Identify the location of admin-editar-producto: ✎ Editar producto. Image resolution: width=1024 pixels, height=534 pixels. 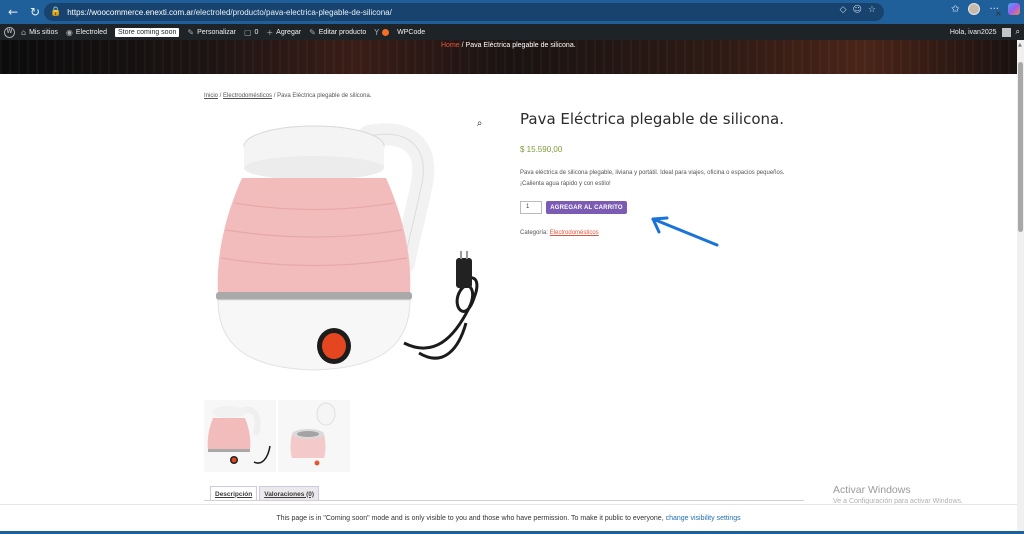
(337, 32).